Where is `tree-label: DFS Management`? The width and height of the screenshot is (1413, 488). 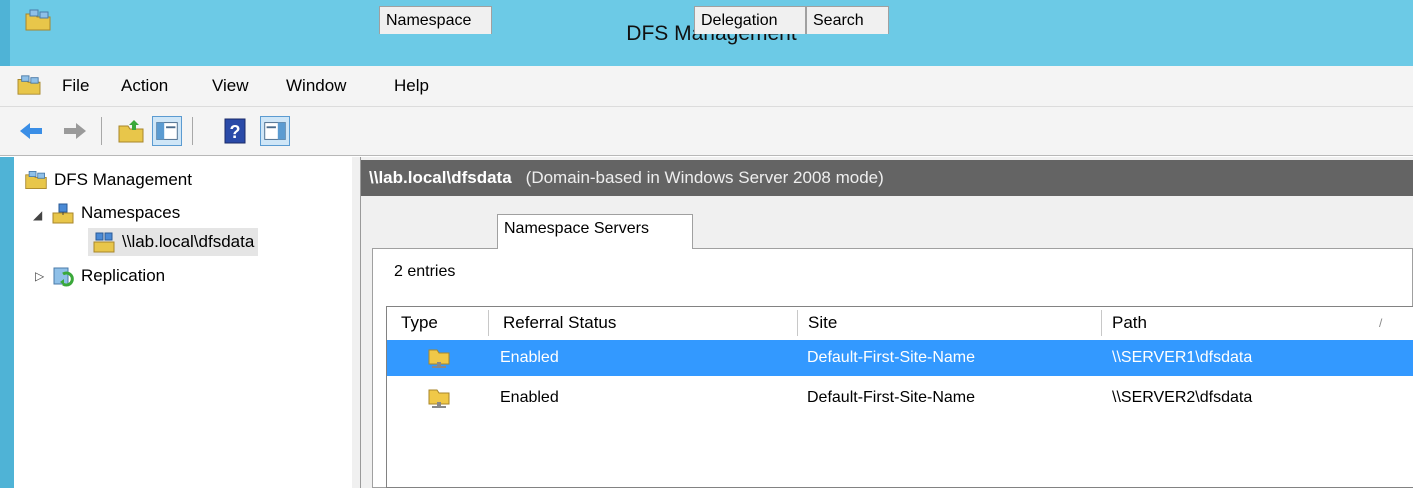
tree-label: DFS Management is located at coordinates (123, 179).